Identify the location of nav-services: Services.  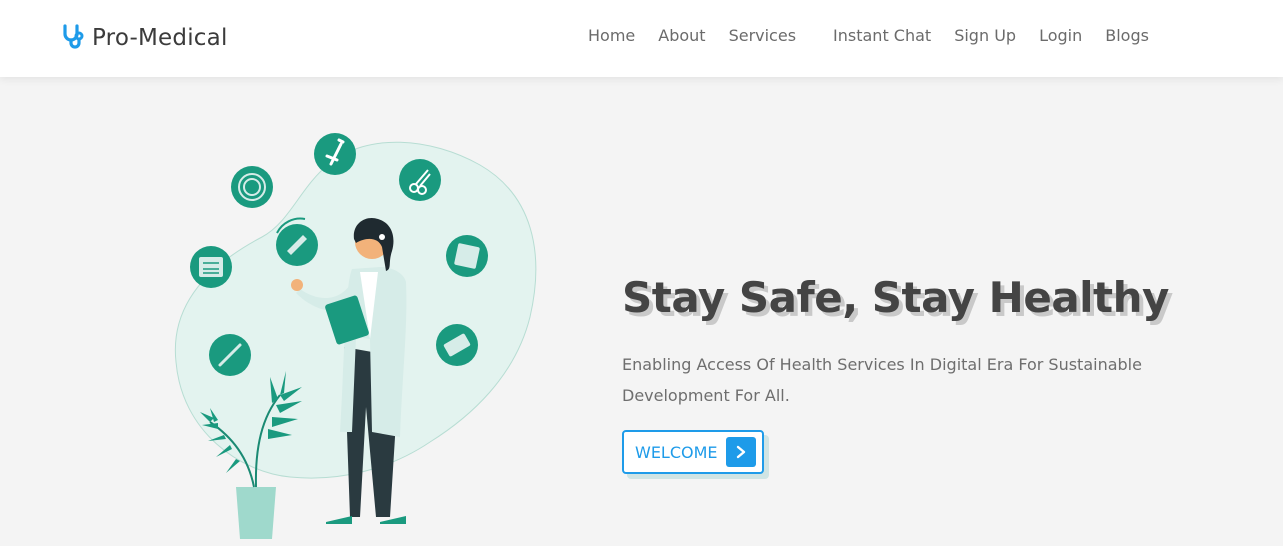
(762, 35).